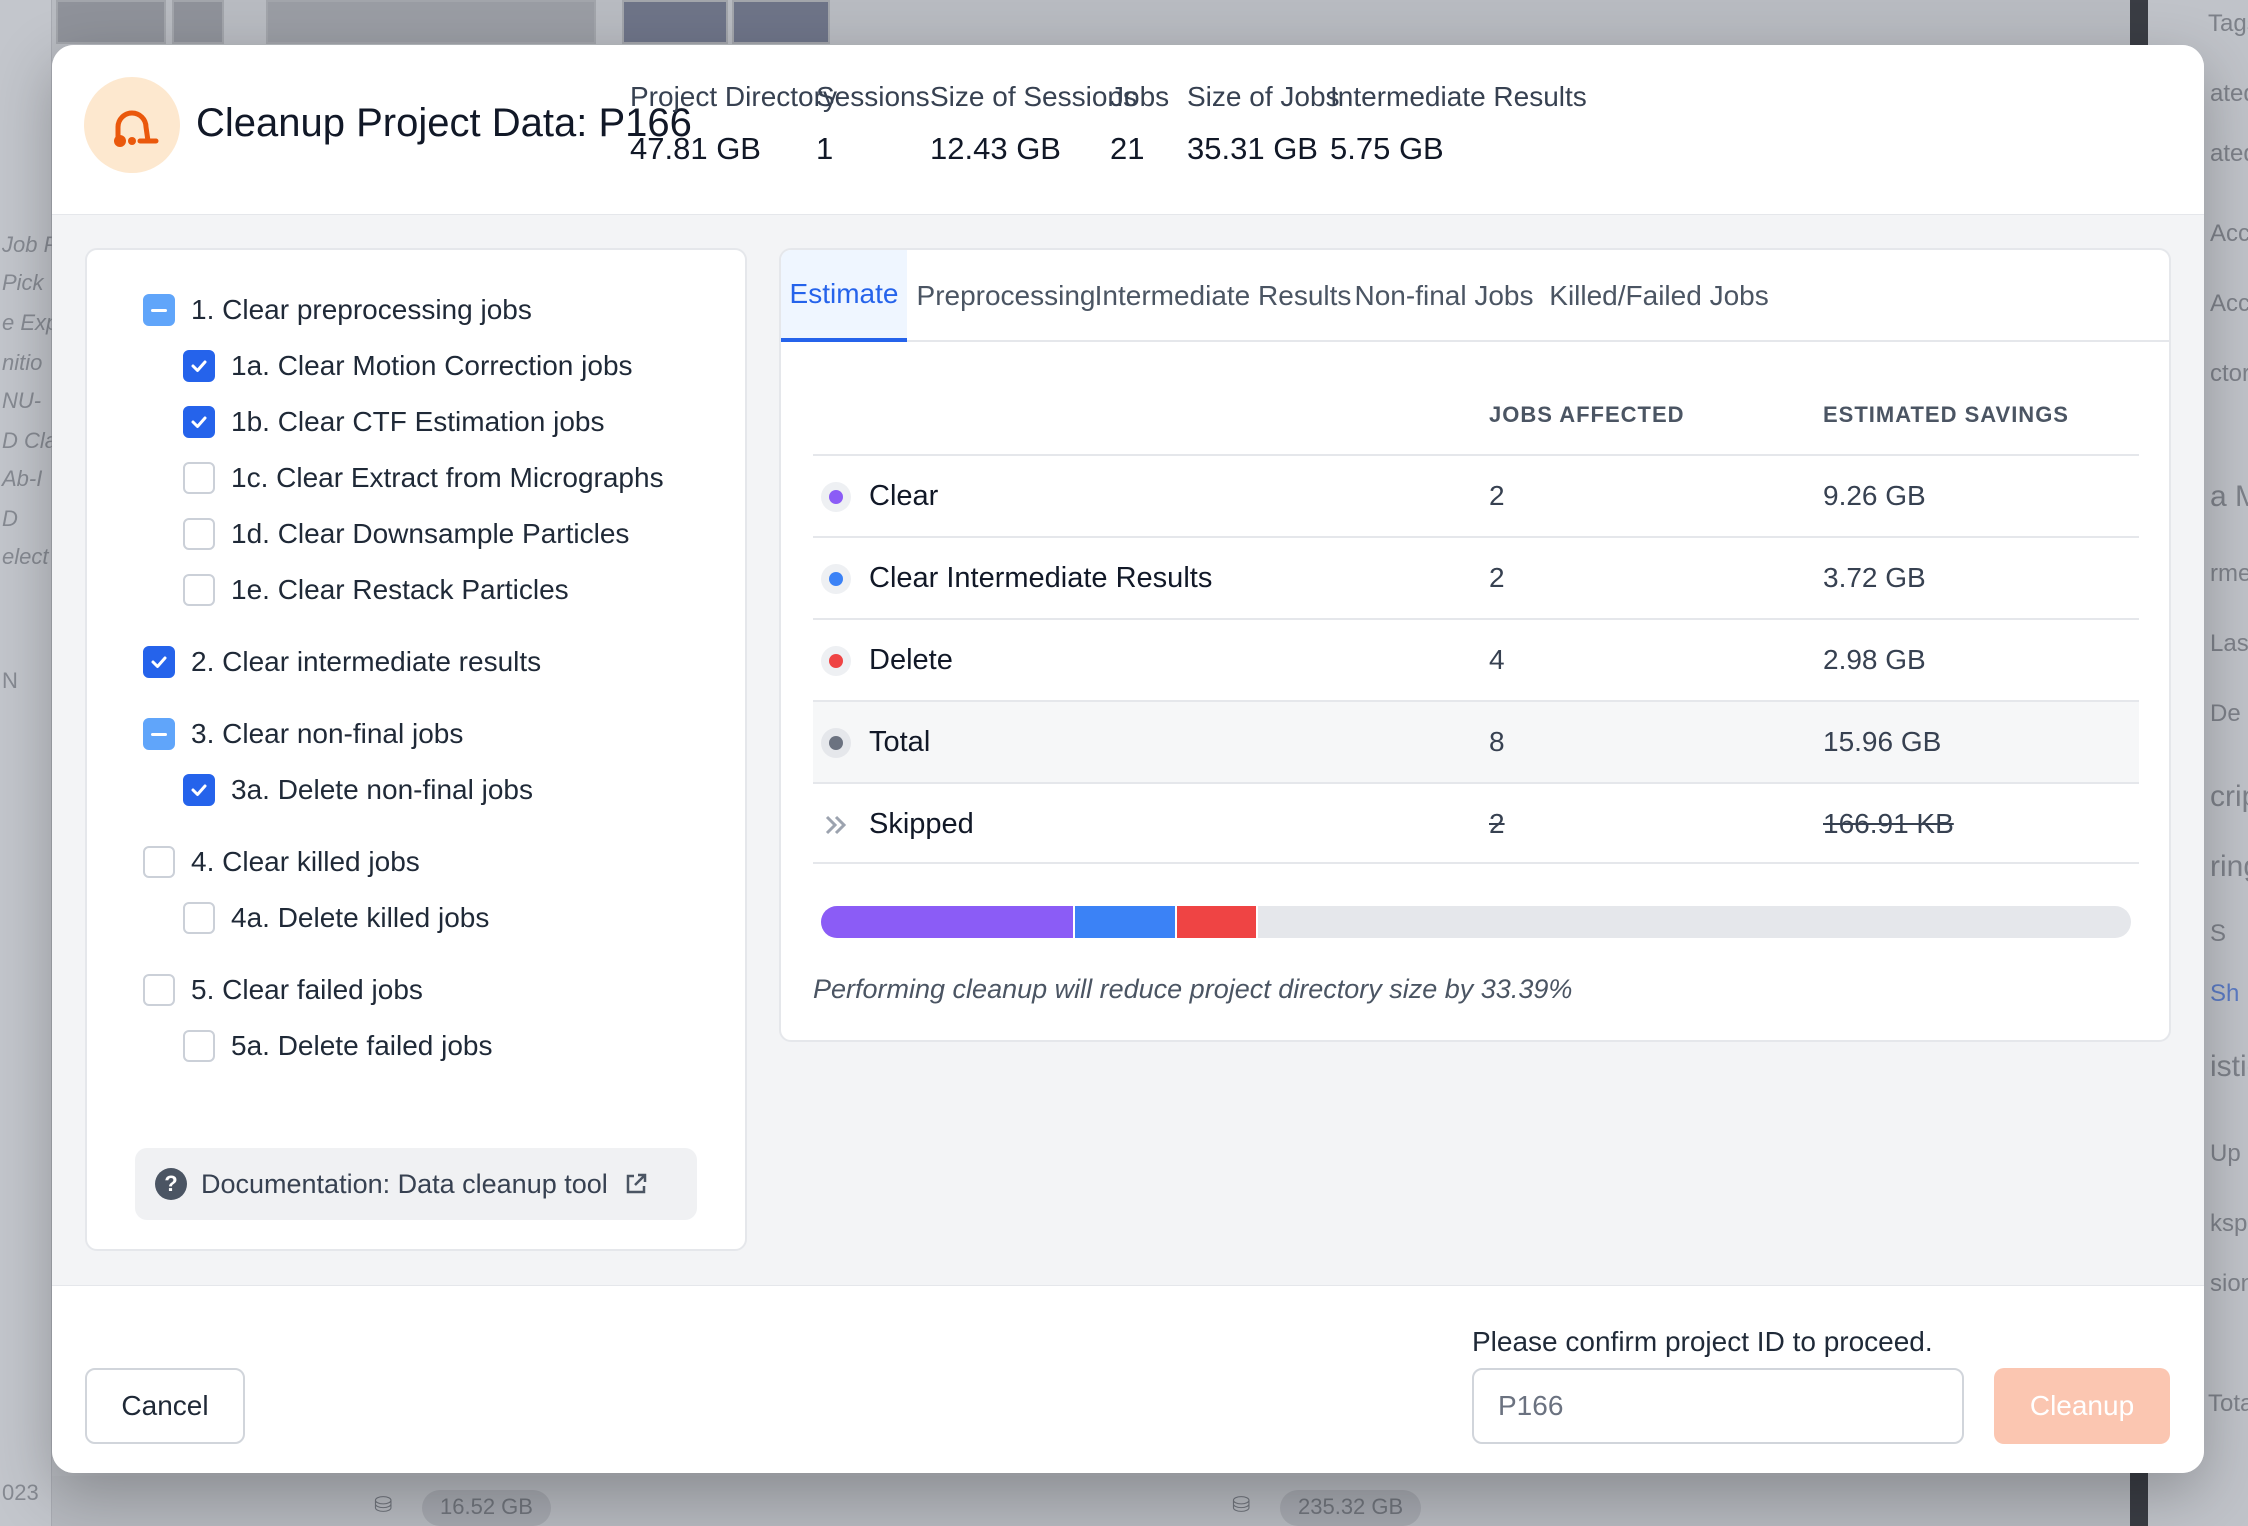 The width and height of the screenshot is (2248, 1526). Describe the element at coordinates (362, 1045) in the screenshot. I see `option-label: 5a. Delete failed jobs` at that location.